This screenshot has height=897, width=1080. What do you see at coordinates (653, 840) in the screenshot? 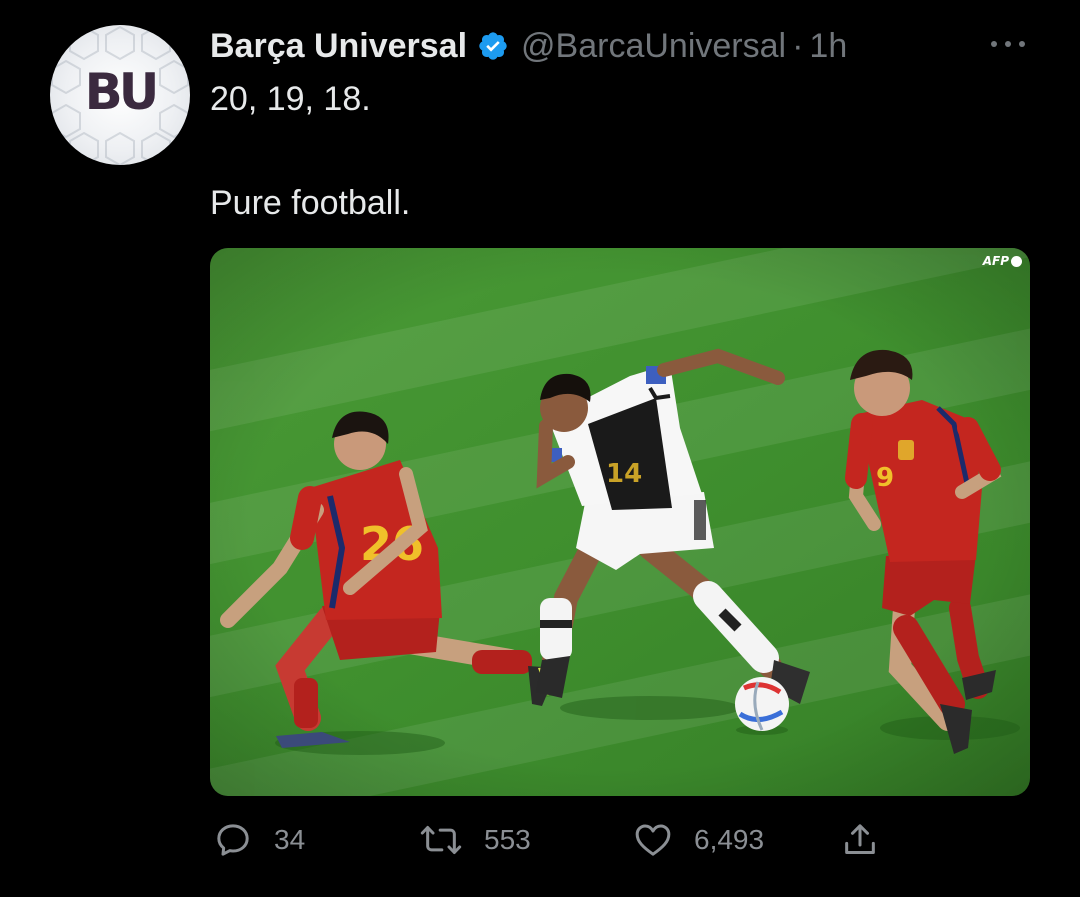
I see `heart-icon` at bounding box center [653, 840].